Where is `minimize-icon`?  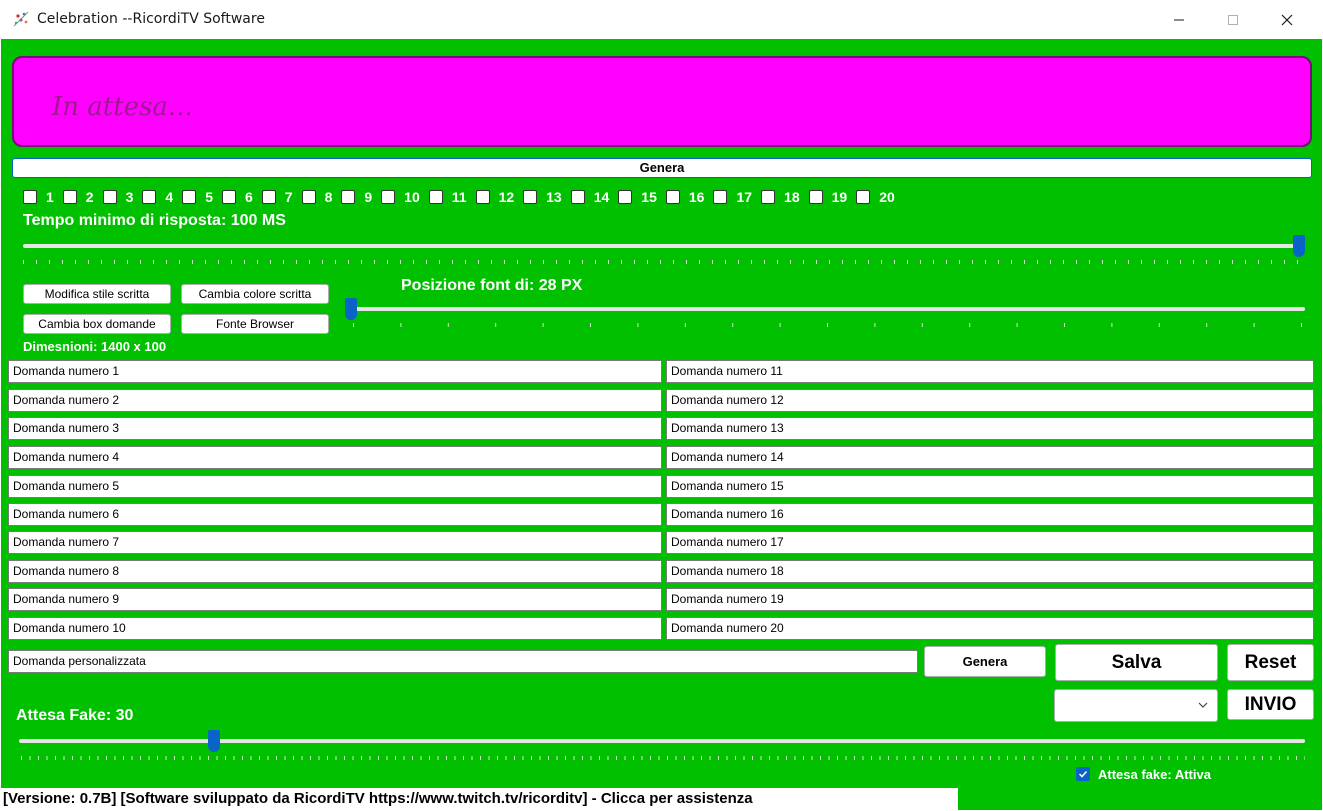 minimize-icon is located at coordinates (1179, 19).